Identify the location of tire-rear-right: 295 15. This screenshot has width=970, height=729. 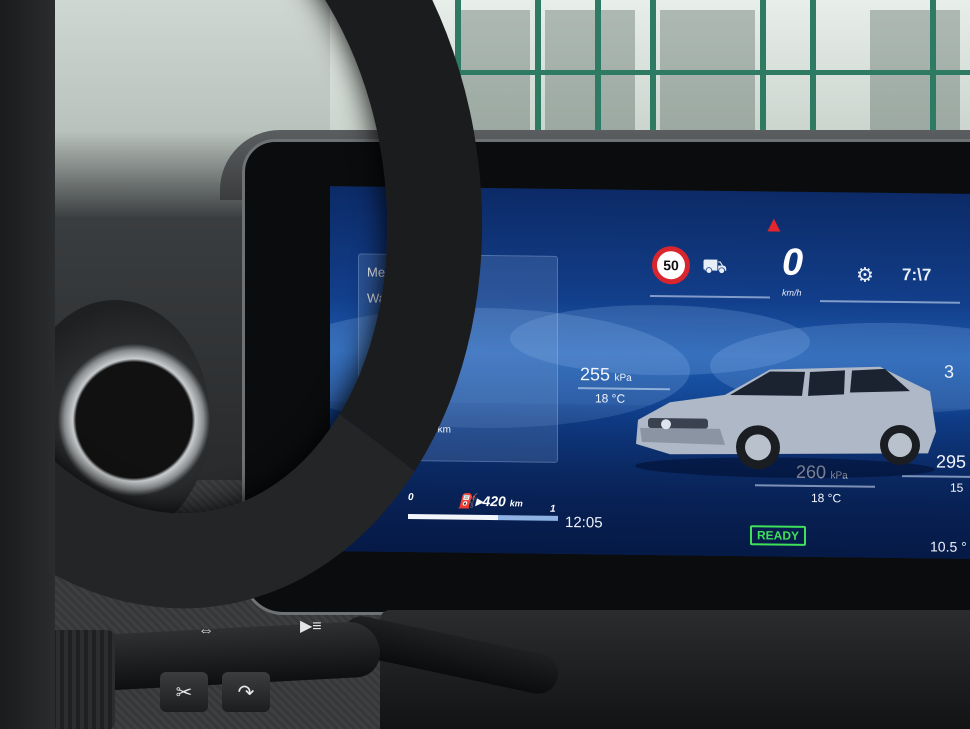
(951, 472).